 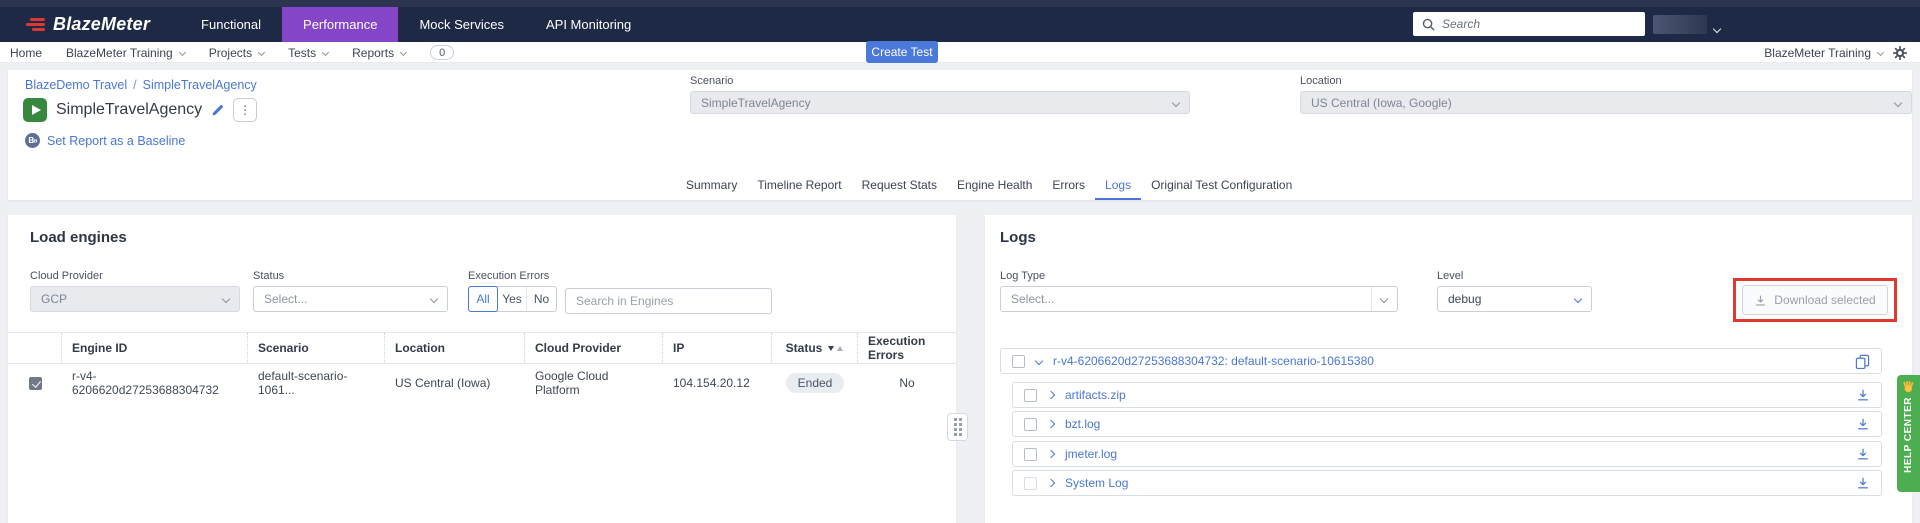 I want to click on tab-timeline-report: Timeline Report, so click(x=799, y=185).